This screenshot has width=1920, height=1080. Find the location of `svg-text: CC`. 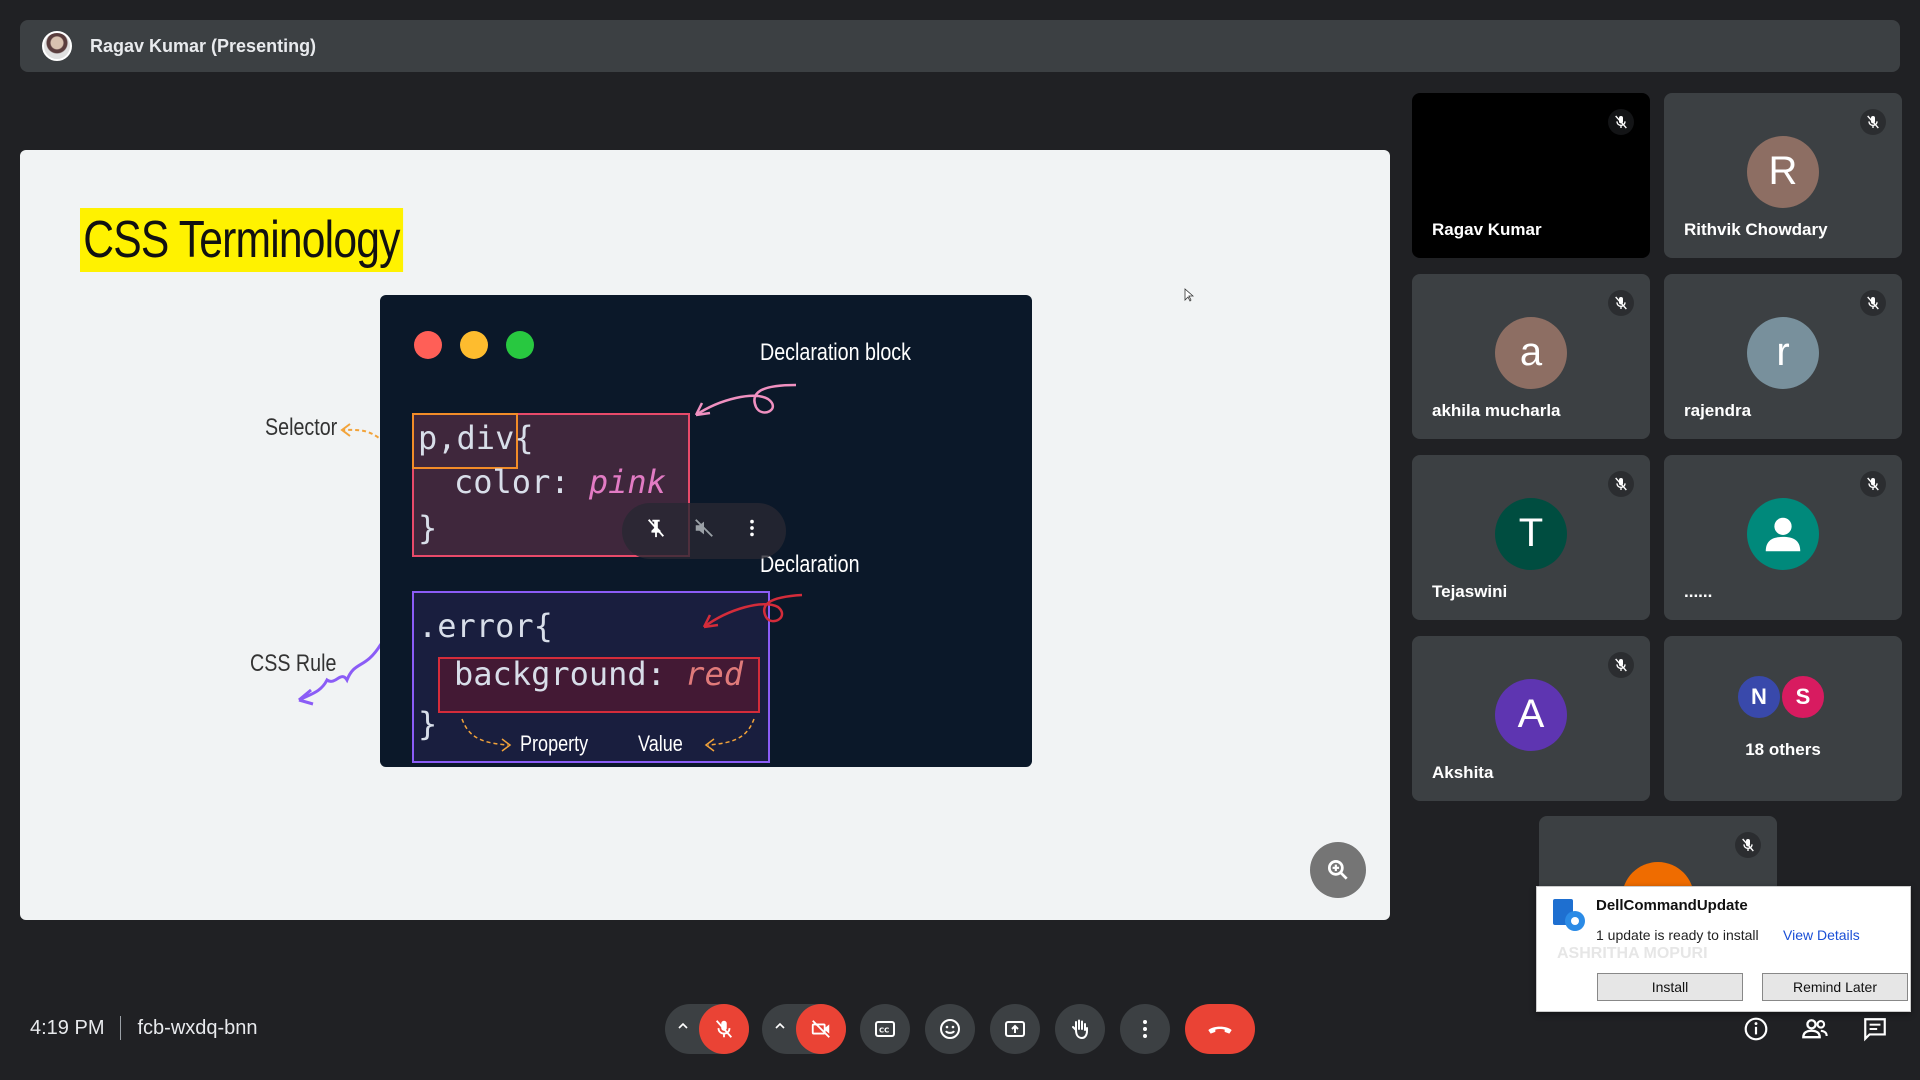

svg-text: CC is located at coordinates (884, 1031).